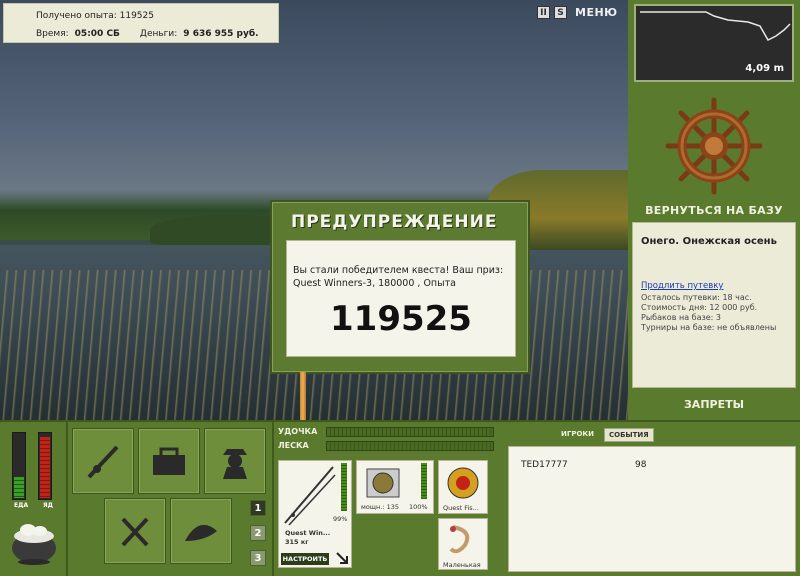  What do you see at coordinates (303, 396) in the screenshot?
I see `rod-tip` at bounding box center [303, 396].